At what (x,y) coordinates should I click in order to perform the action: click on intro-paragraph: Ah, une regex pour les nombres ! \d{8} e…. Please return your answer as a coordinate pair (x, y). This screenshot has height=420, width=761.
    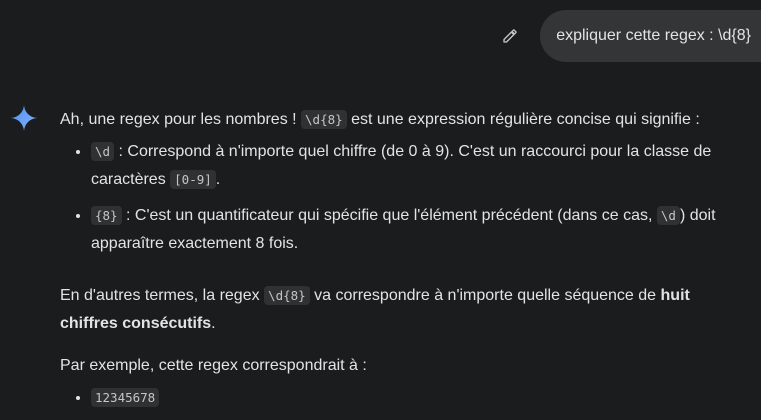
    Looking at the image, I should click on (405, 120).